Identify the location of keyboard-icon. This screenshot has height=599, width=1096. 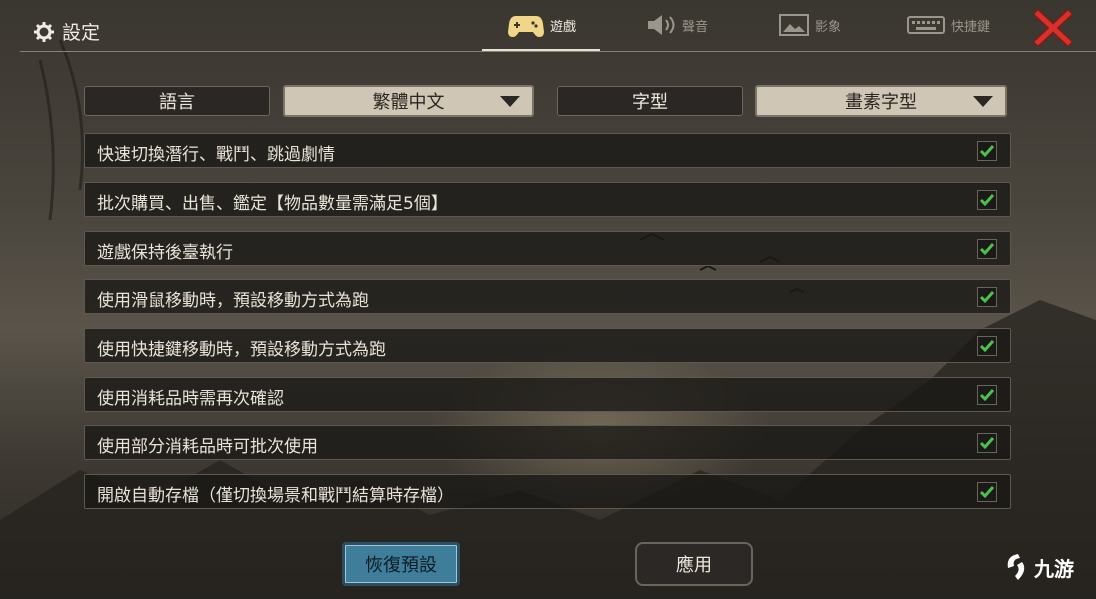
(926, 25).